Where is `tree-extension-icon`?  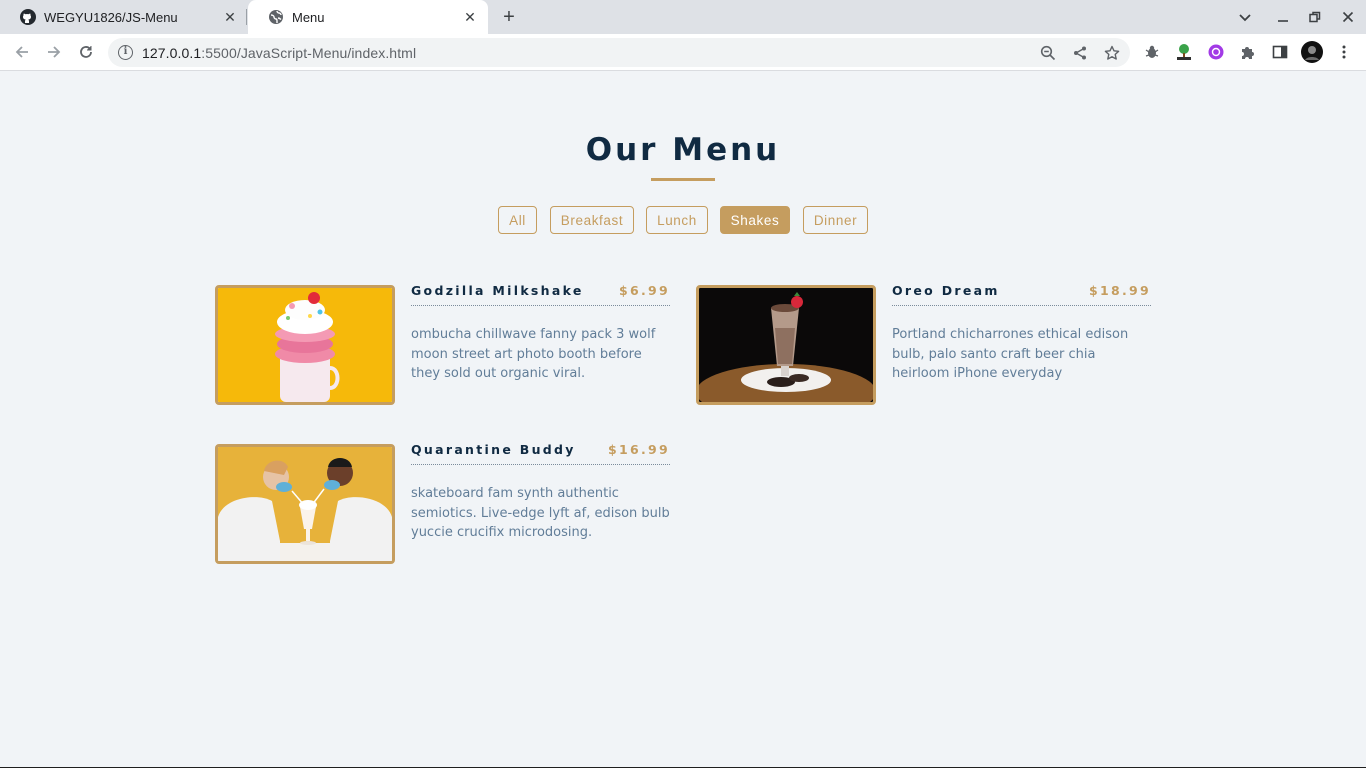 tree-extension-icon is located at coordinates (1184, 52).